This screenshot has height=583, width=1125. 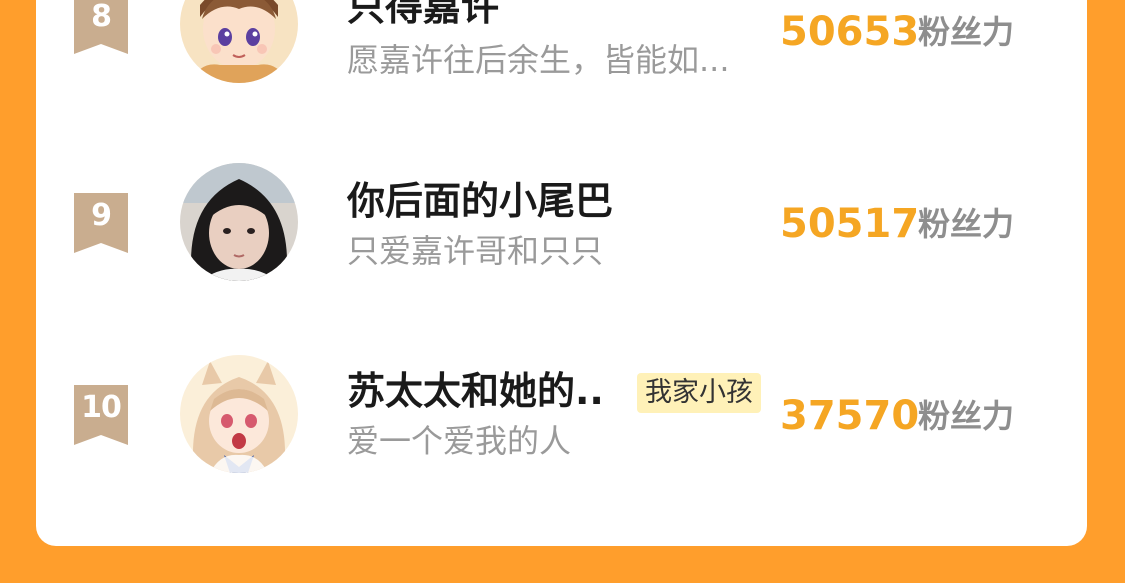 I want to click on user-name: 你后面的小尾巴, so click(x=480, y=201).